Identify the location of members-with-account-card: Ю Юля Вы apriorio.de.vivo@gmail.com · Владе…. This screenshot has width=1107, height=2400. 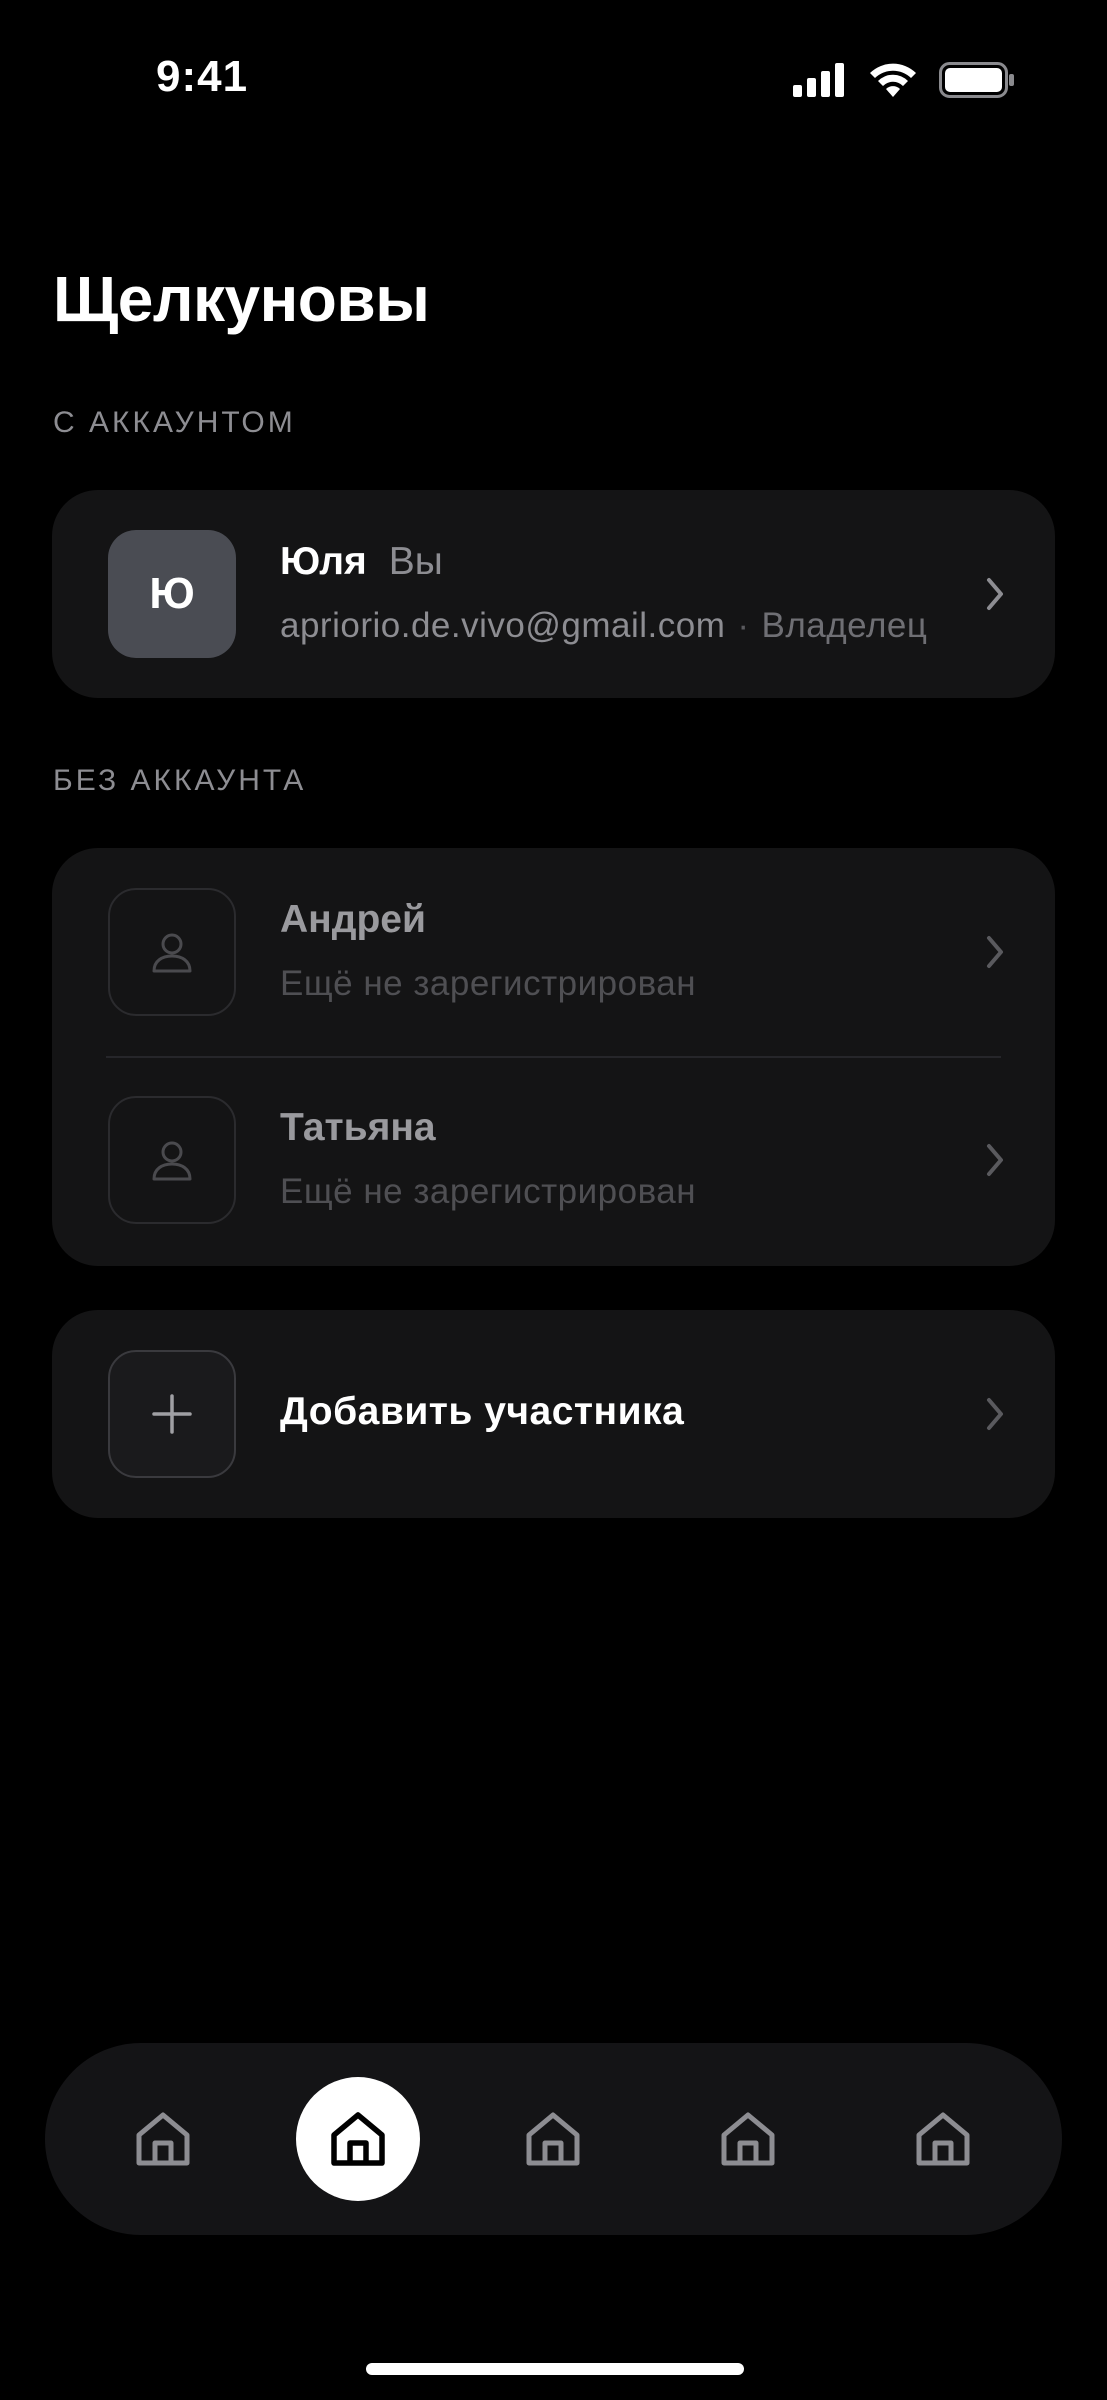
(553, 594).